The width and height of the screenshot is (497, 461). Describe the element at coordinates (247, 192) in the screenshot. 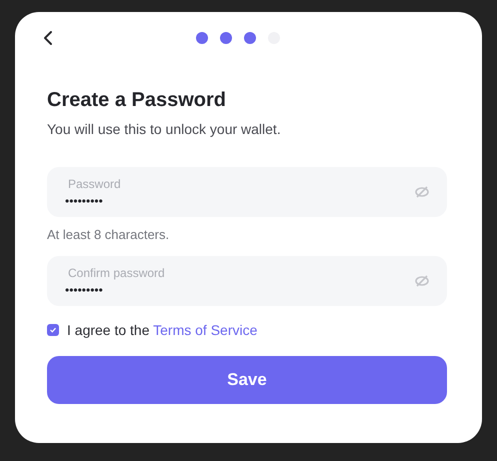

I see `password-field: Password •••••••••` at that location.